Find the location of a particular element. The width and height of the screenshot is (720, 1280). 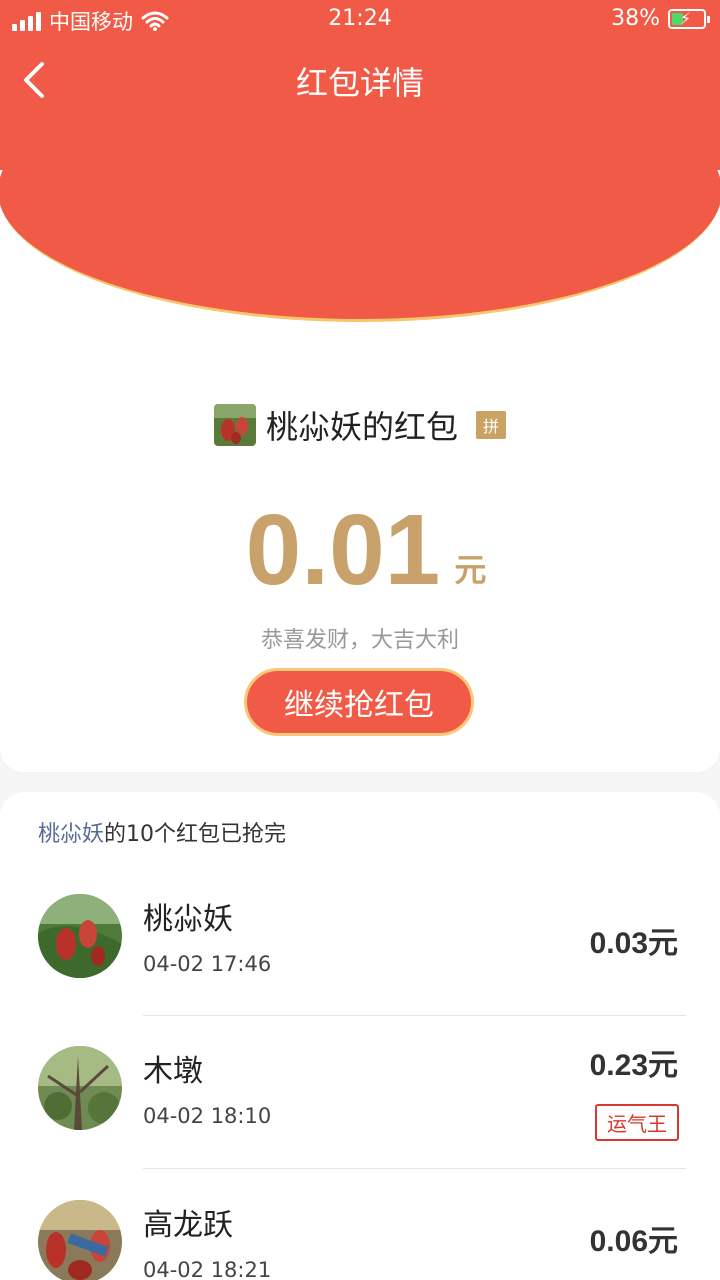

owner-link: 桃尛妖 is located at coordinates (71, 834).